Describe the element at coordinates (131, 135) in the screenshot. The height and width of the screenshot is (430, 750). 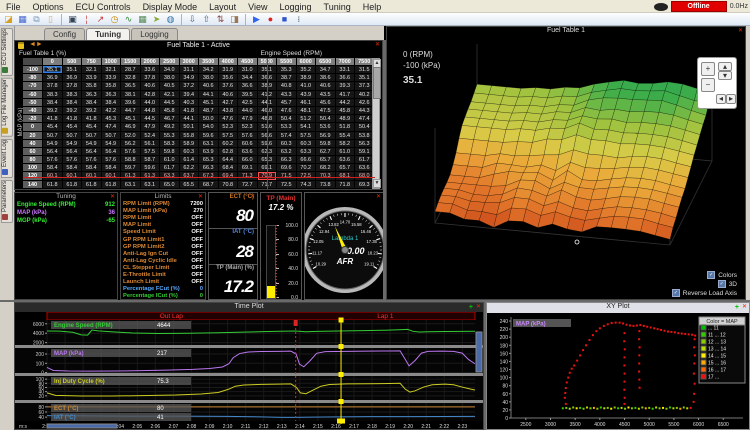
I see `fuel-cell: 52.0` at that location.